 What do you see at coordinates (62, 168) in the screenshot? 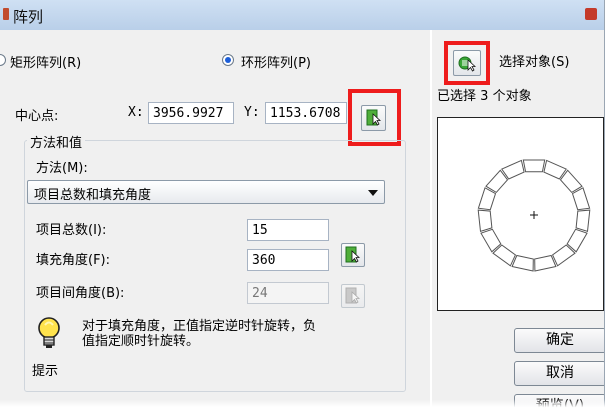
I see `method-label: 方法(M):` at bounding box center [62, 168].